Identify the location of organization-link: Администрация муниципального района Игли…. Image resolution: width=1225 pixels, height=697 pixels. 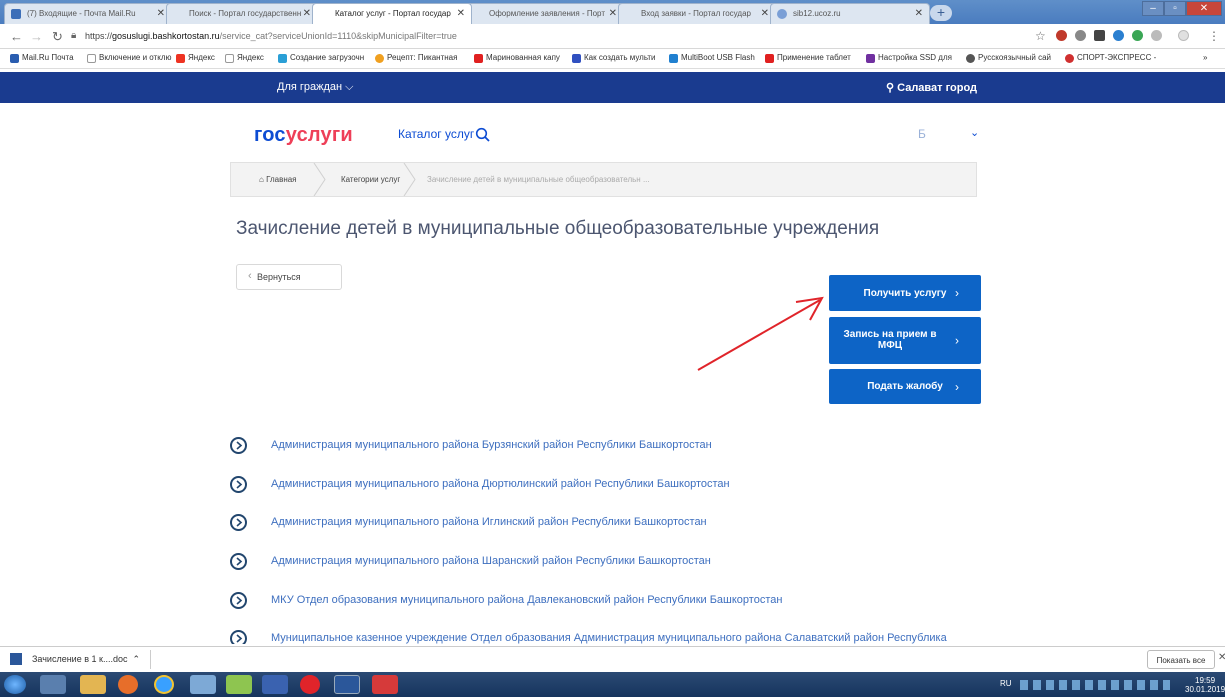
(489, 522).